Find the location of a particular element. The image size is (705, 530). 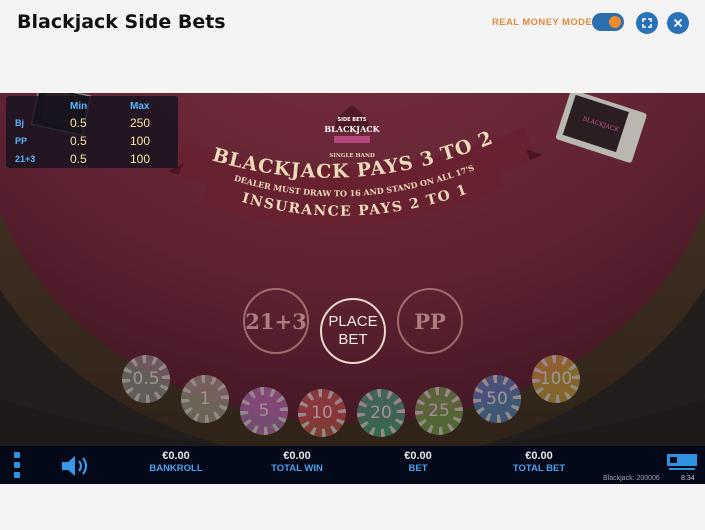

bet-value: €0.00 is located at coordinates (418, 456).